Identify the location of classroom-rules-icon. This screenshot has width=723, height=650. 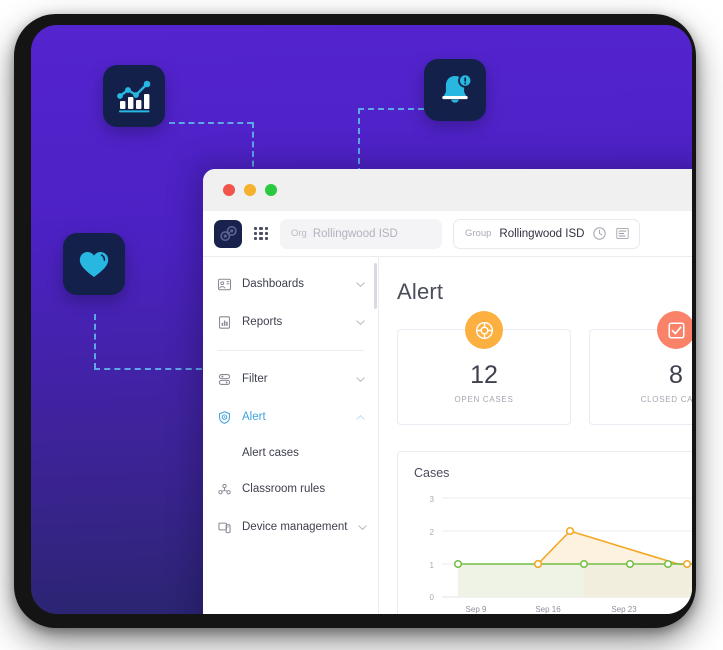
(224, 488).